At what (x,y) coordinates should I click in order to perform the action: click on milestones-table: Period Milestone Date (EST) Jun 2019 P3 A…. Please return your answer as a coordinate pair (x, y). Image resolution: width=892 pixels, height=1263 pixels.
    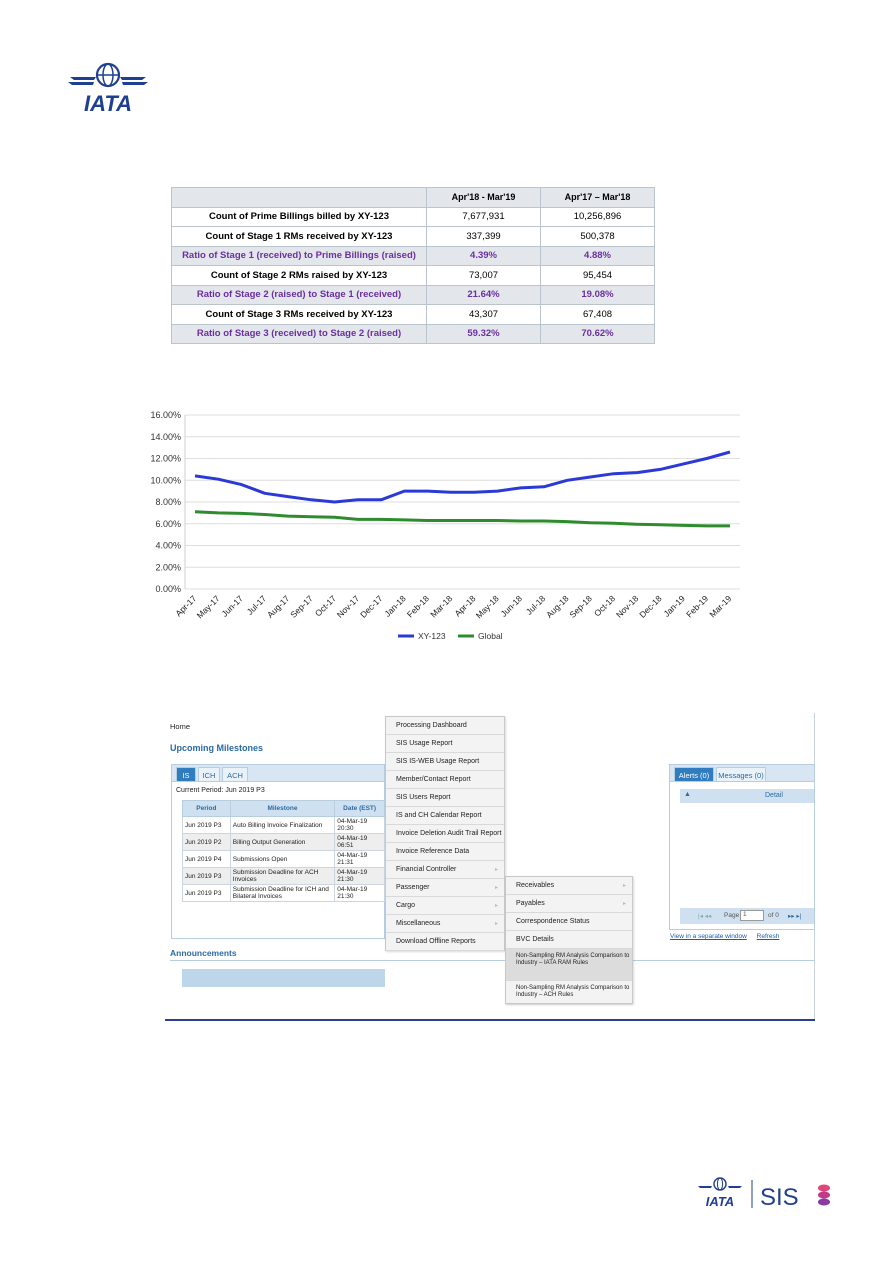
    Looking at the image, I should click on (283, 851).